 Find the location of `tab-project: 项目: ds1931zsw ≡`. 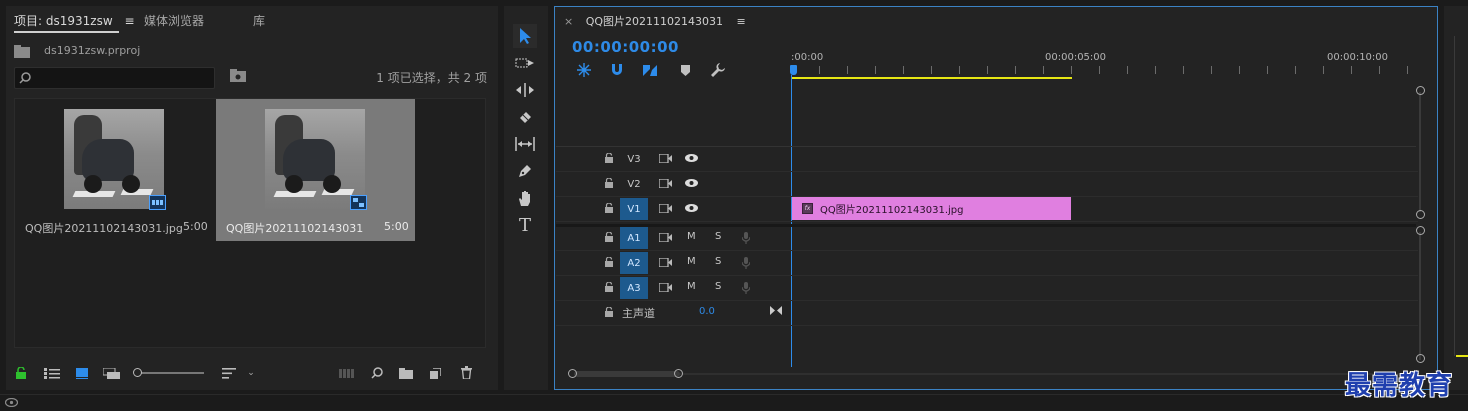

tab-project: 项目: ds1931zsw ≡ is located at coordinates (74, 20).